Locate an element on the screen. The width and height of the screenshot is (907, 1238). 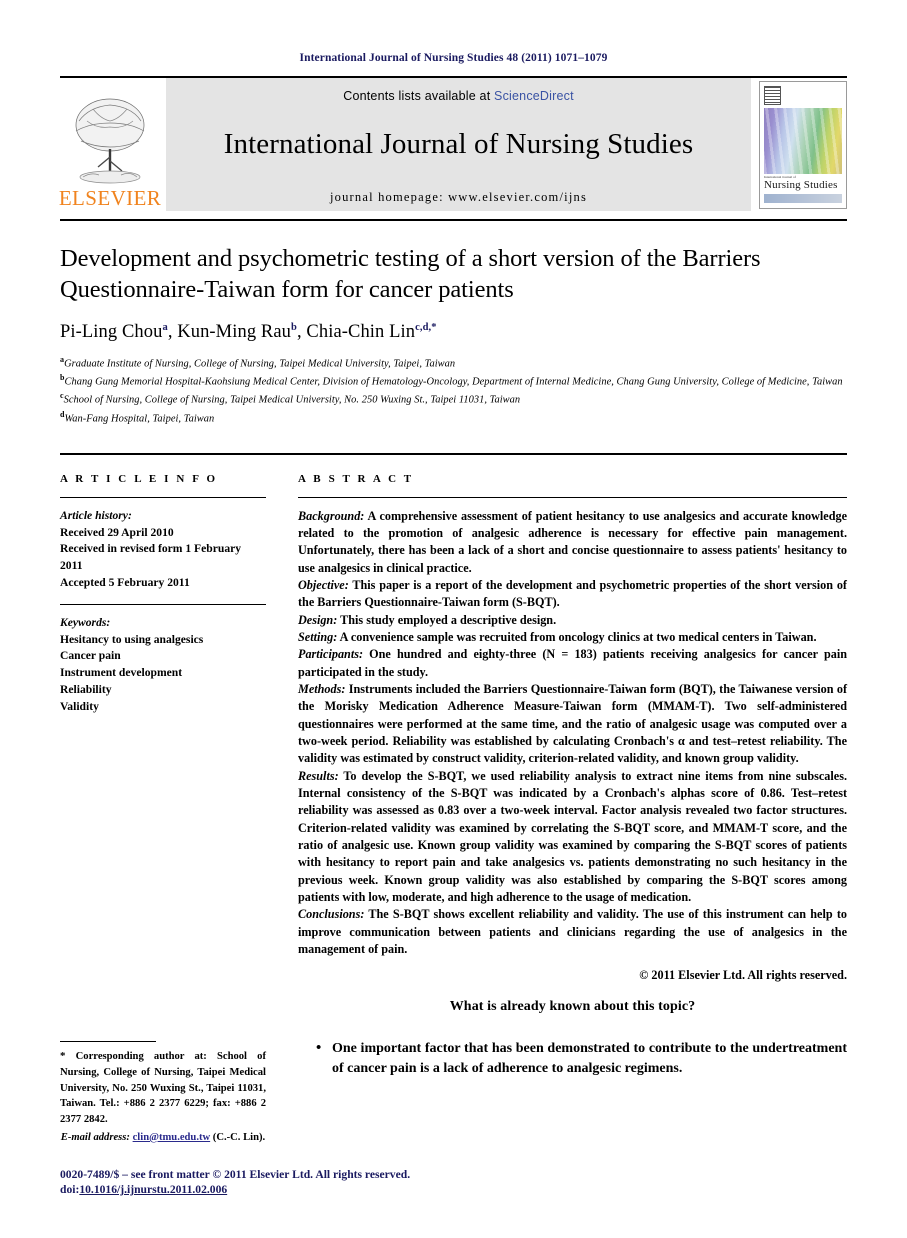
journal-title: International Journal of Nursing Studies is located at coordinates (458, 144).